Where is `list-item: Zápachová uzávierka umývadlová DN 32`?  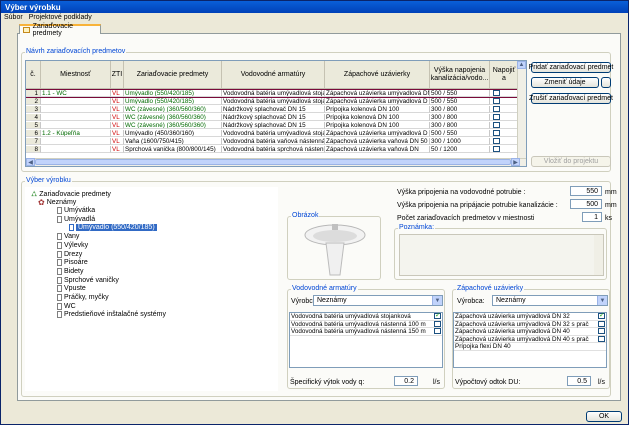
list-item: Zápachová uzávierka umývadlová DN 32 is located at coordinates (530, 317).